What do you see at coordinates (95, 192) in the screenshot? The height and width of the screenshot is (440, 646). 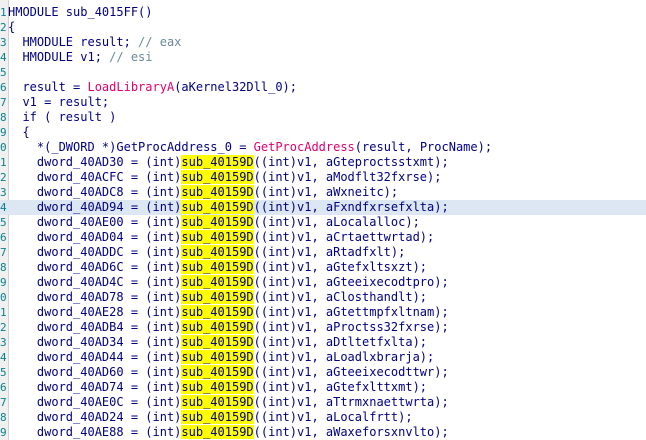 I see `code-token: dword_40ADC8 = (int)` at bounding box center [95, 192].